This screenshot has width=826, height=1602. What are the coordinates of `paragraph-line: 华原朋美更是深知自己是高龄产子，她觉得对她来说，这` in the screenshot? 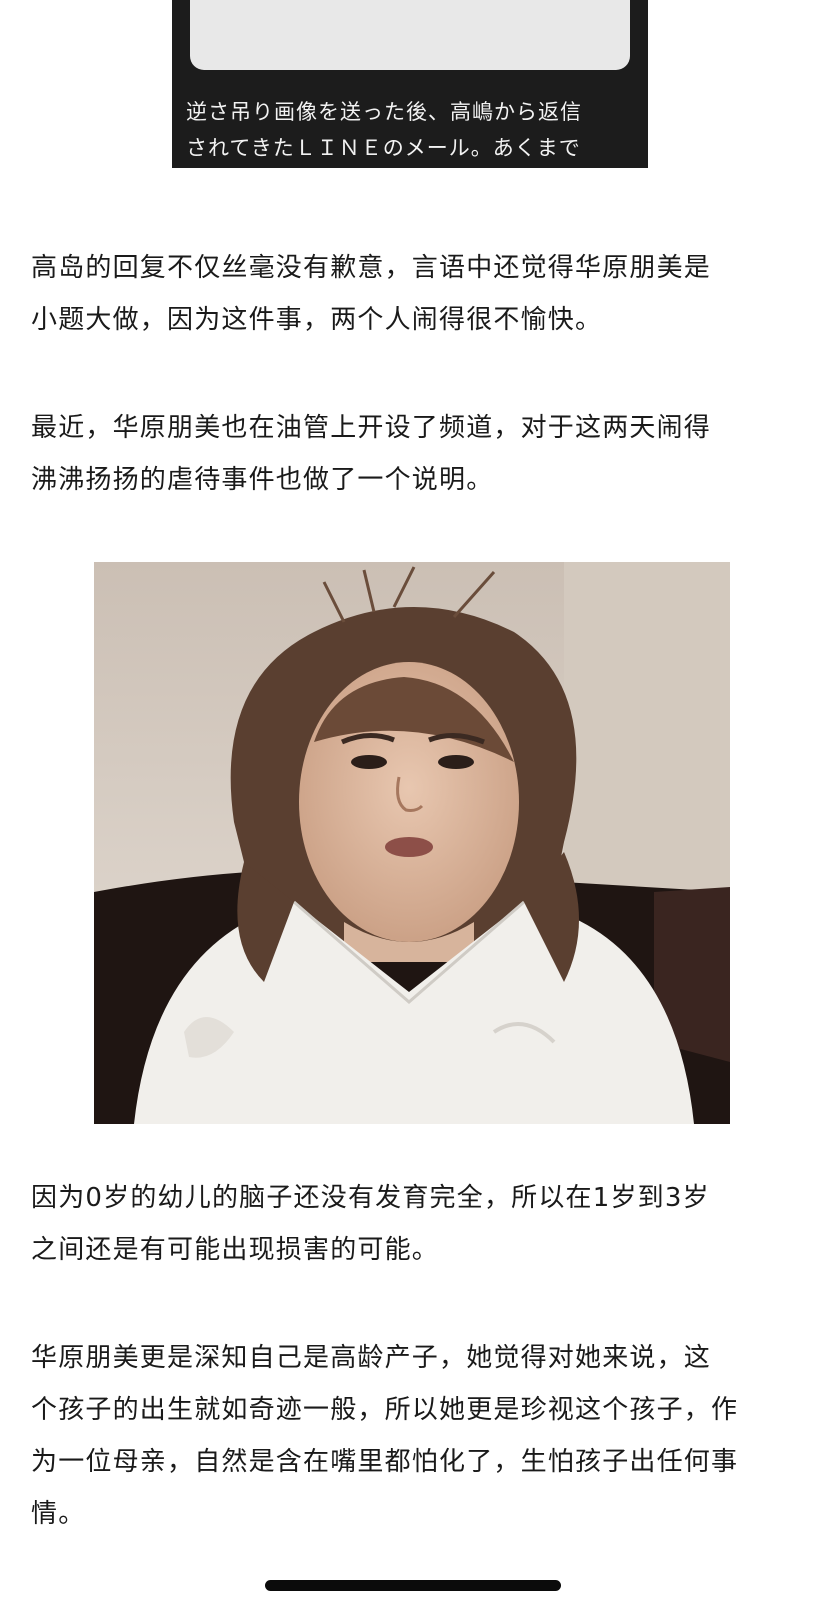 It's located at (371, 1358).